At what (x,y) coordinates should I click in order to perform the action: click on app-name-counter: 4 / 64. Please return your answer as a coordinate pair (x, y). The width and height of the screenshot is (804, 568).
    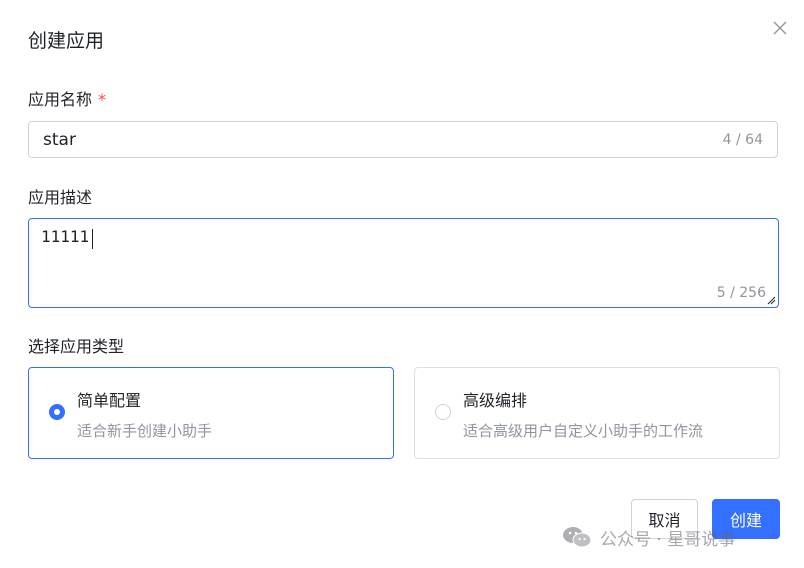
    Looking at the image, I should click on (742, 140).